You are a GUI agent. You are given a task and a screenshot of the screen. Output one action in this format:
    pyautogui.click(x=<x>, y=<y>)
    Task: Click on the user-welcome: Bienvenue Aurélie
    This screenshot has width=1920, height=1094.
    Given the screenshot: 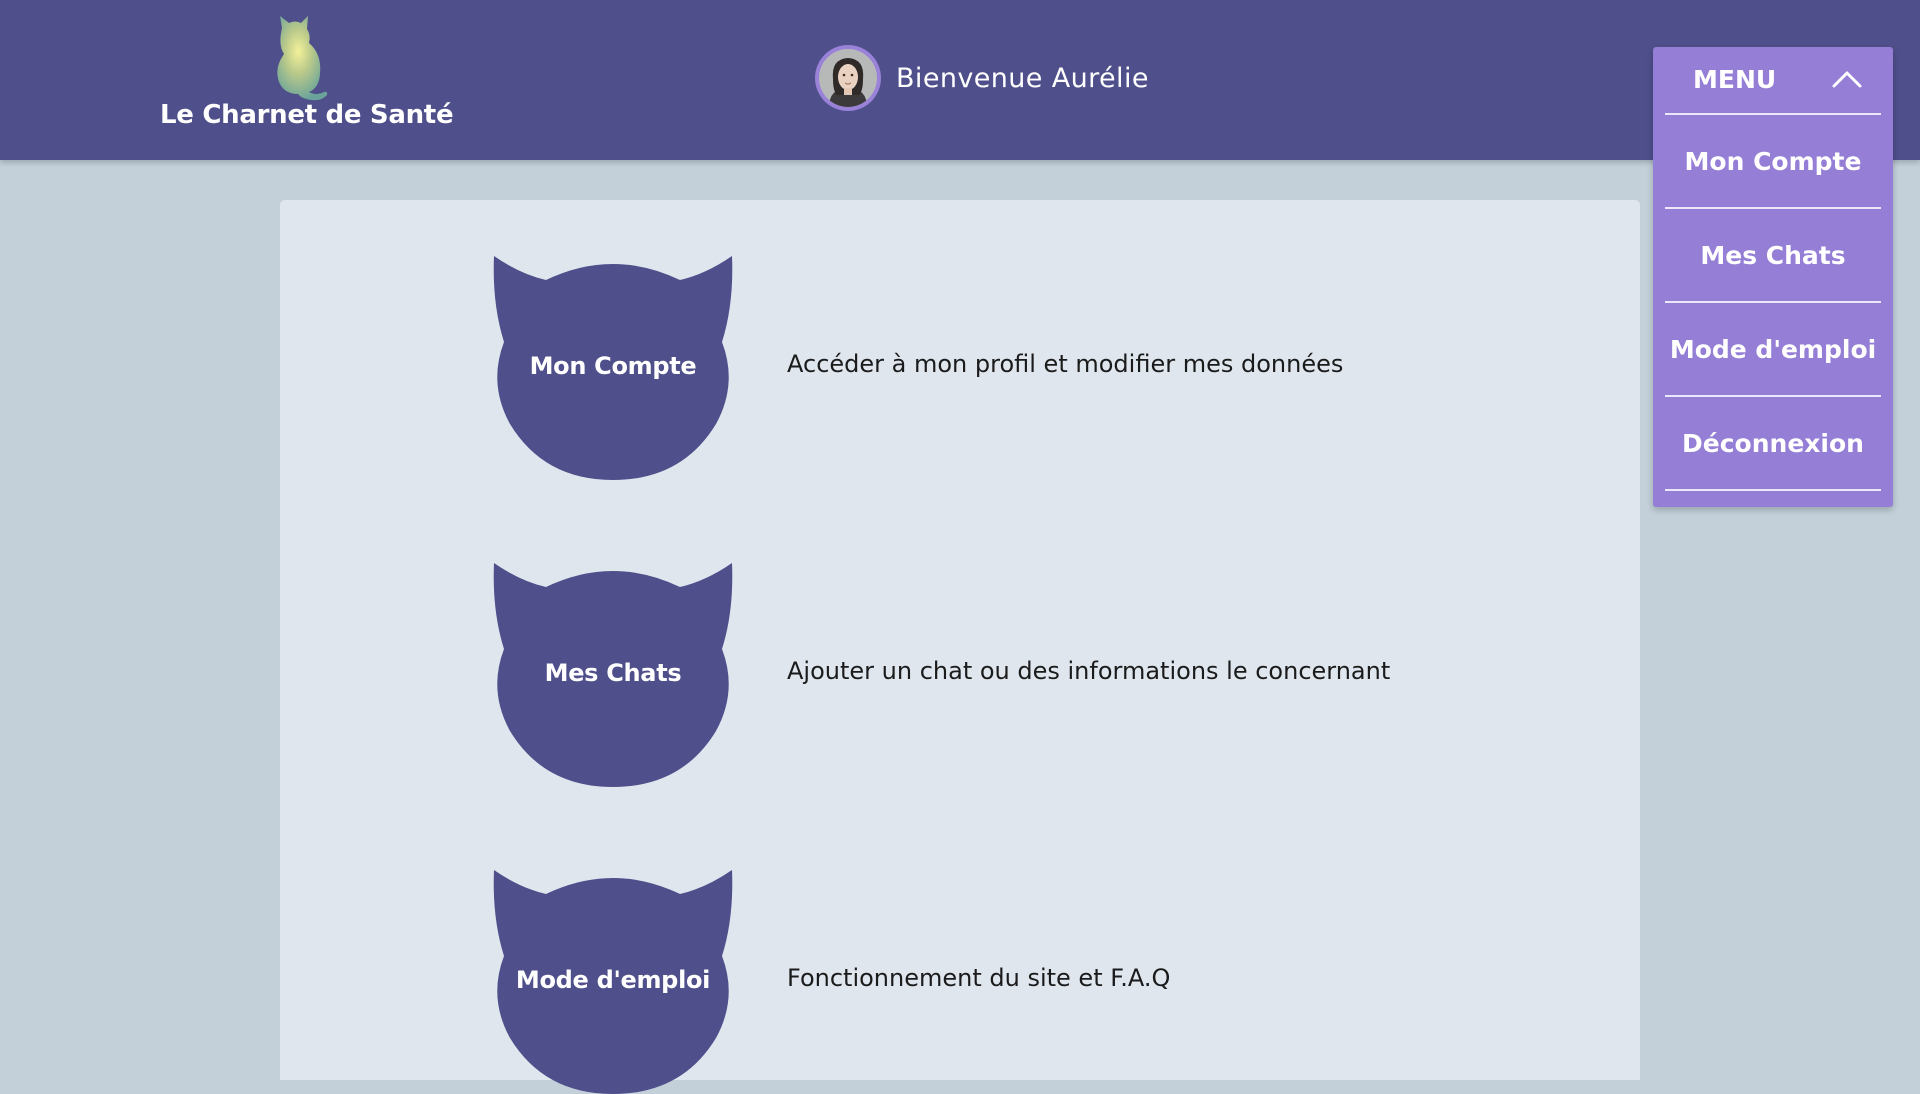 What is the action you would take?
    pyautogui.click(x=982, y=78)
    